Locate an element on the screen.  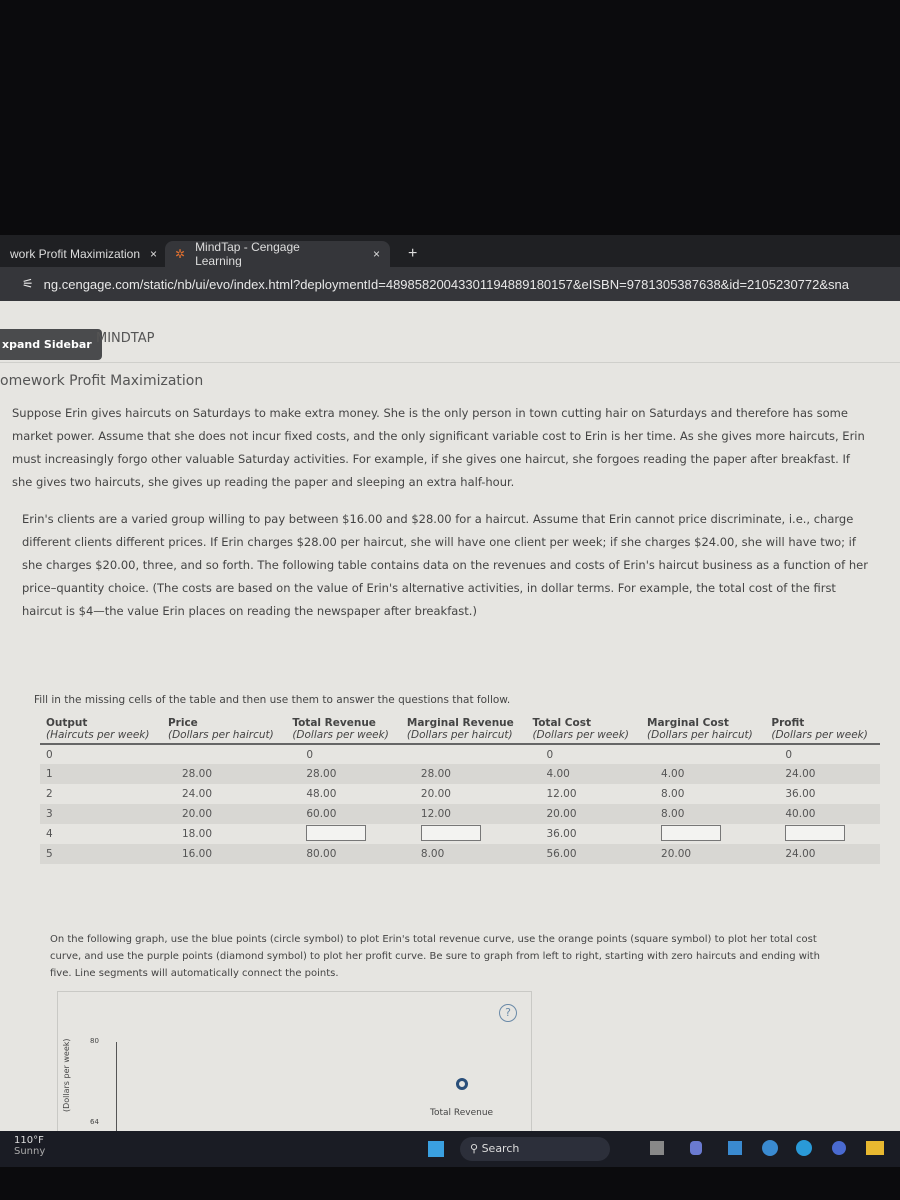
table-cell: 4 is located at coordinates (49, 834).